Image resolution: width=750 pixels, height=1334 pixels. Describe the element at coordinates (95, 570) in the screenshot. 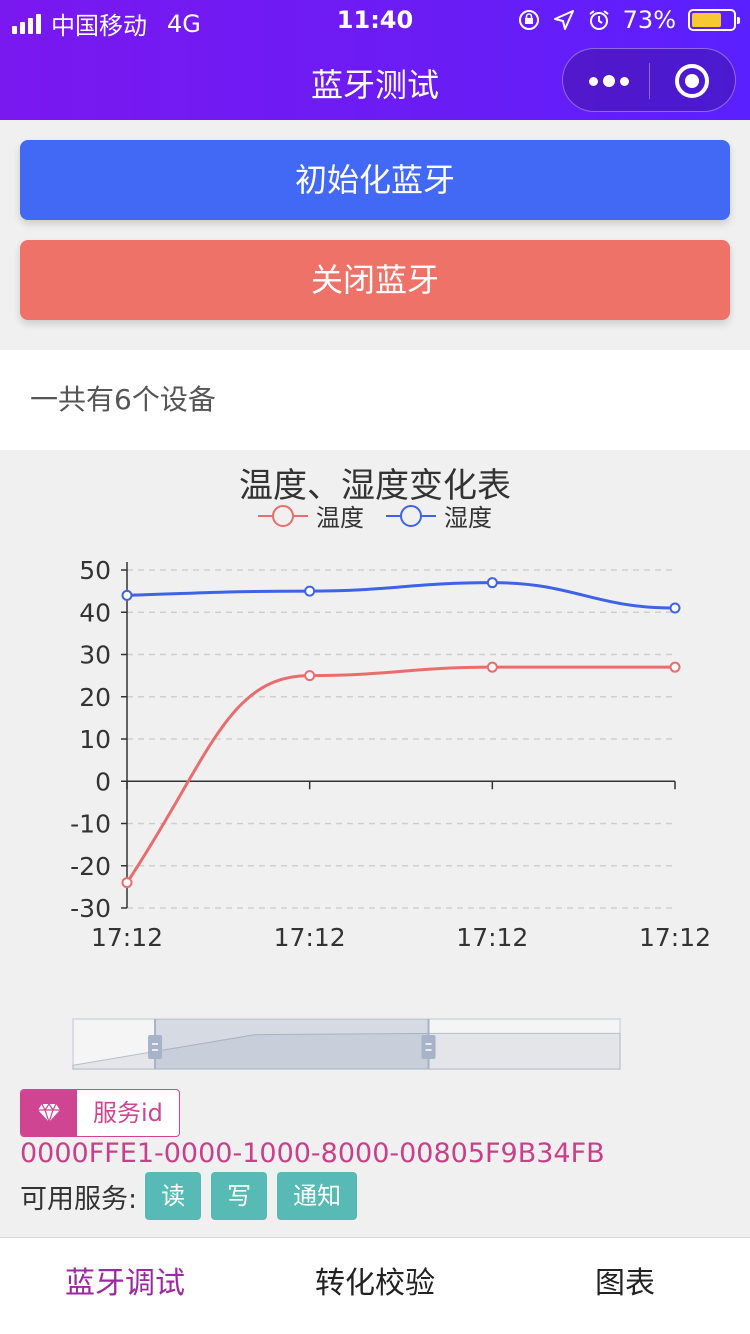

I see `y-tick-label: 50` at that location.